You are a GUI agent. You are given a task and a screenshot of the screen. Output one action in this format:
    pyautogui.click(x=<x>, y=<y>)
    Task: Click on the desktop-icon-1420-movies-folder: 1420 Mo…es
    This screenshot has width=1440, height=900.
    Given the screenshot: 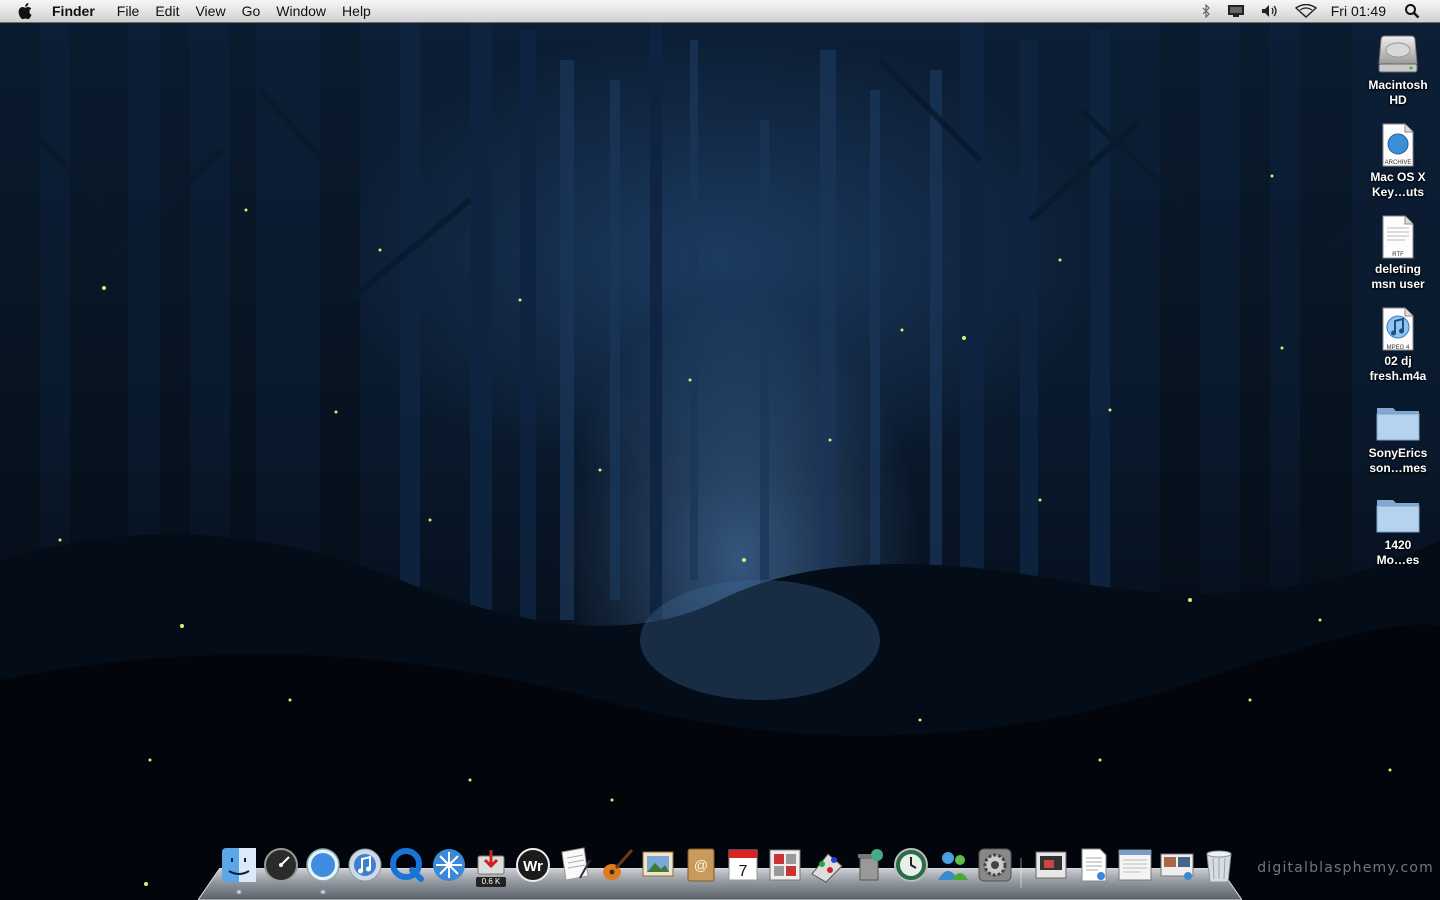 What is the action you would take?
    pyautogui.click(x=1398, y=529)
    